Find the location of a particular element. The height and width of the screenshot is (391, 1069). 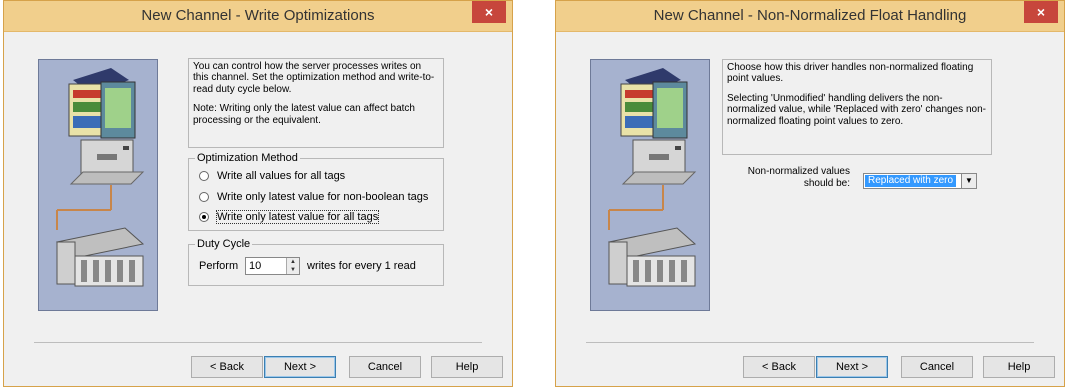

field-label-line1: Non-normalized values is located at coordinates (798, 171).